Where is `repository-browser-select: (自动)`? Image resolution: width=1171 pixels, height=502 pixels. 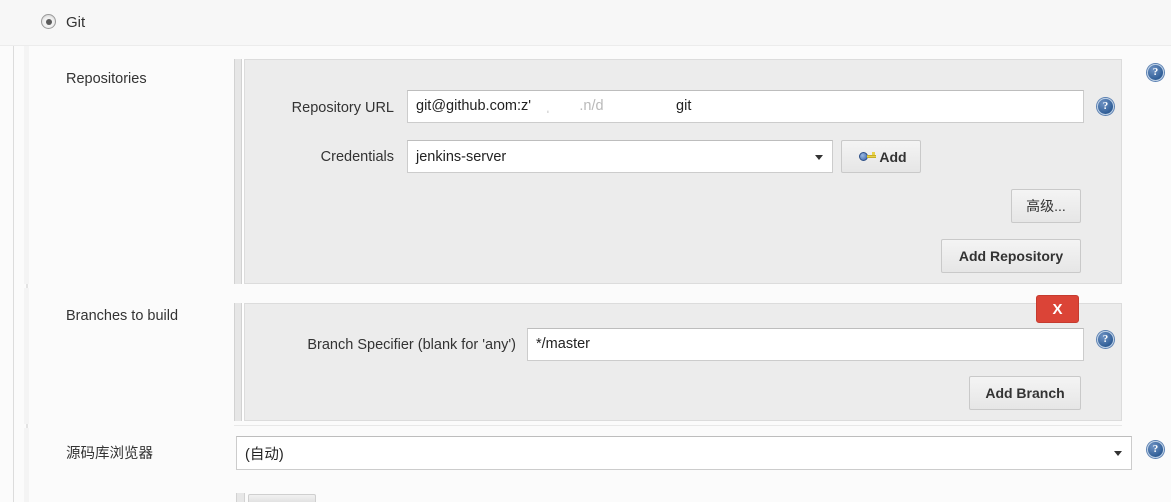 repository-browser-select: (自动) is located at coordinates (684, 453).